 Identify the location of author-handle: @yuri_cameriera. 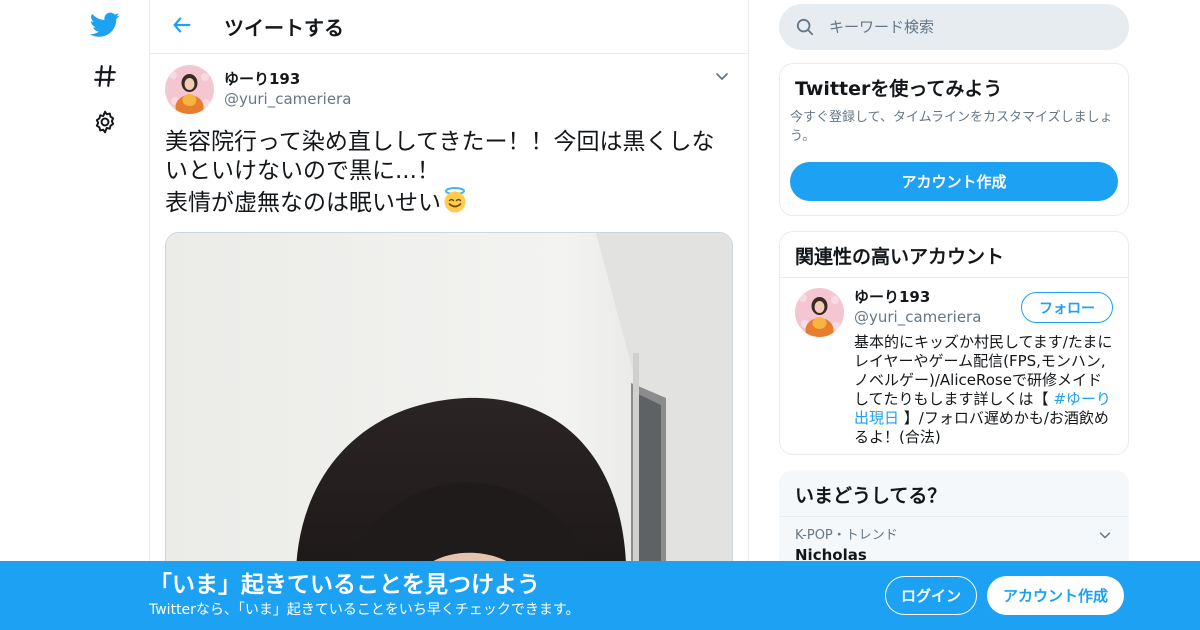
(287, 99).